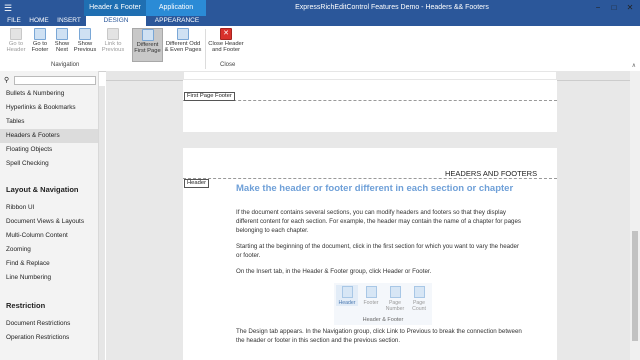  Describe the element at coordinates (197, 183) in the screenshot. I see `header-tag: Header` at that location.